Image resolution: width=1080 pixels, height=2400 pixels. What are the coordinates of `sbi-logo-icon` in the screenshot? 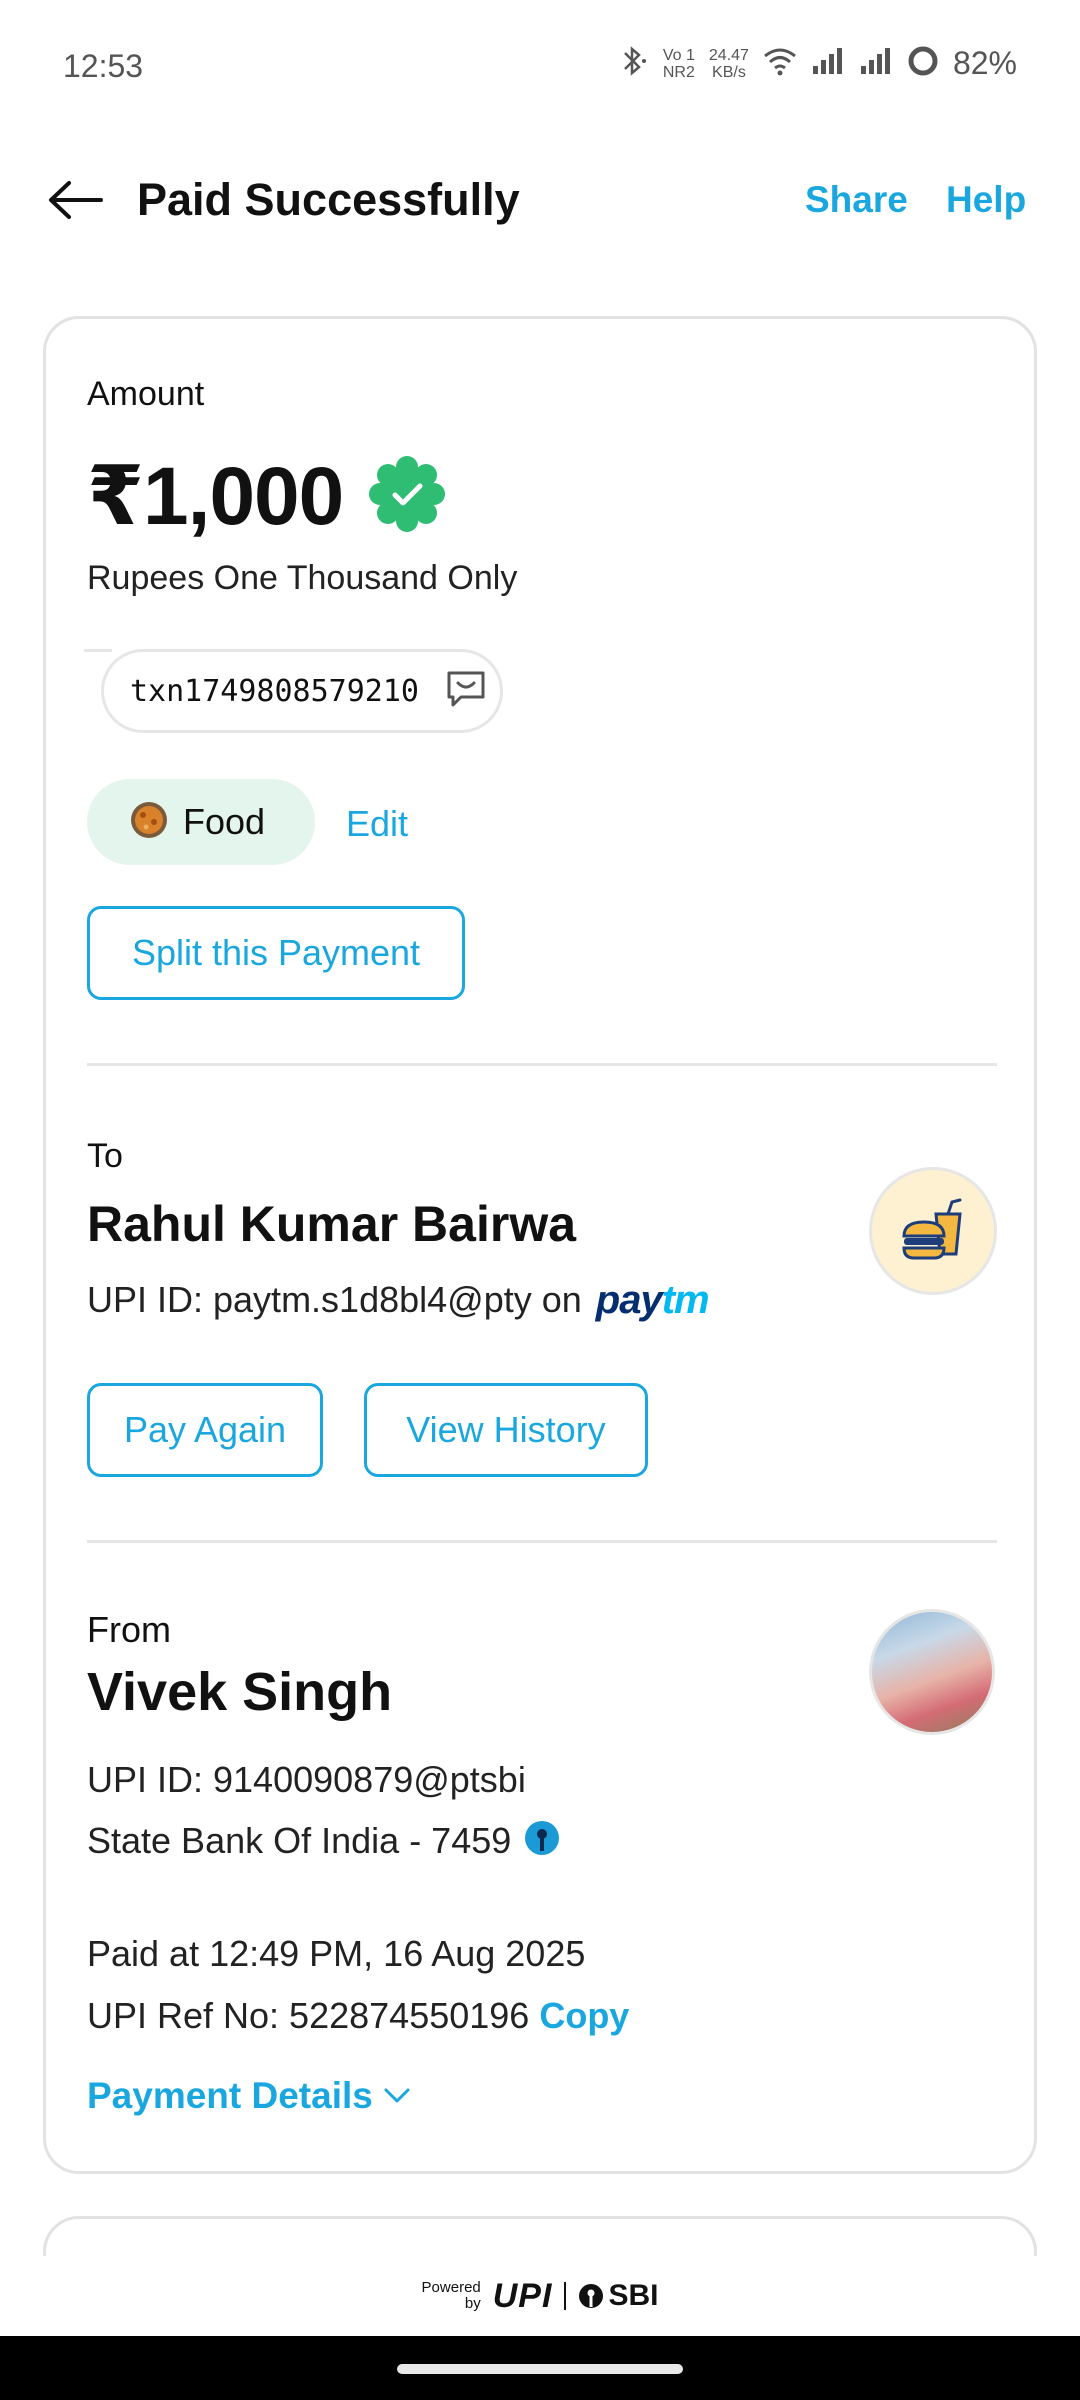 It's located at (542, 1840).